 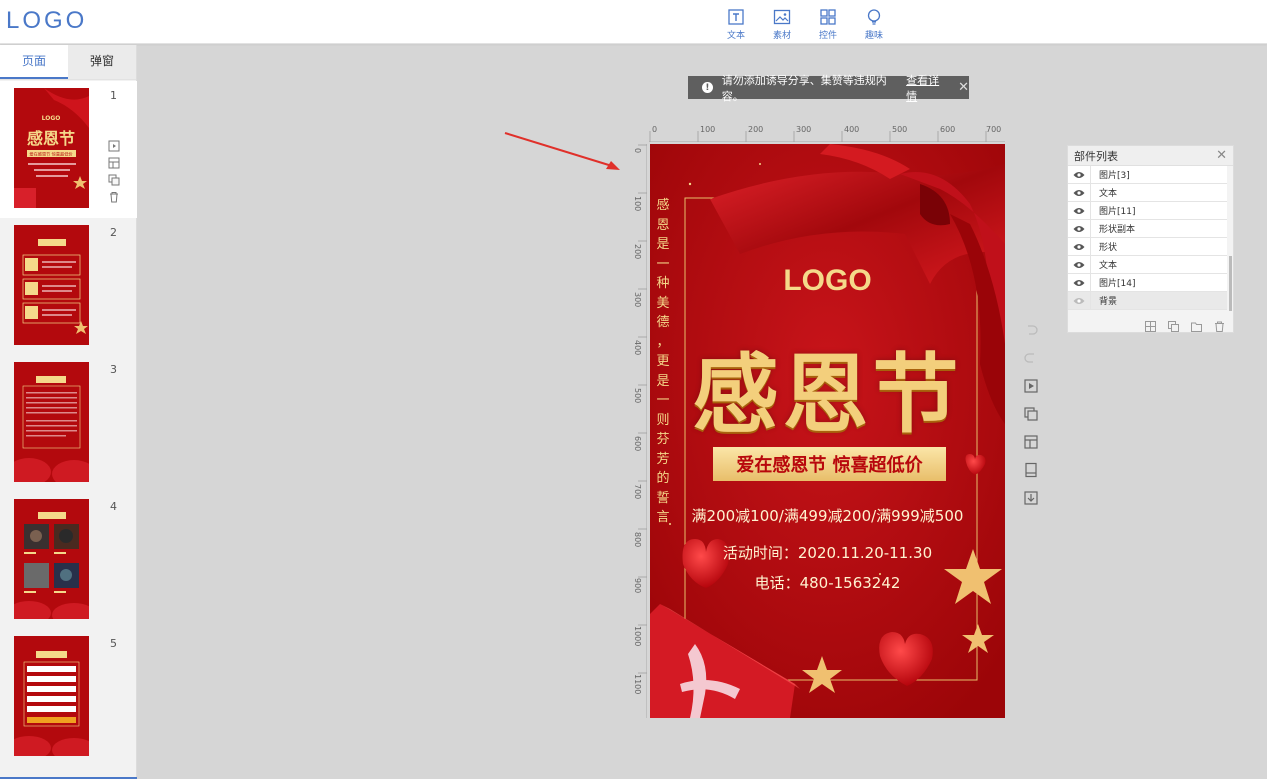 I want to click on tool-label: 素材, so click(x=781, y=36).